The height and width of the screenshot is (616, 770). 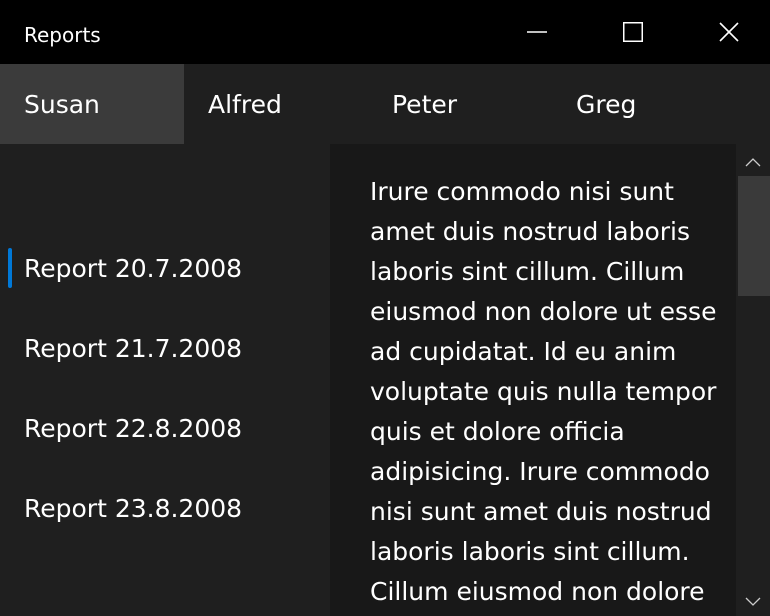 I want to click on tab-label: Susan, so click(x=62, y=104).